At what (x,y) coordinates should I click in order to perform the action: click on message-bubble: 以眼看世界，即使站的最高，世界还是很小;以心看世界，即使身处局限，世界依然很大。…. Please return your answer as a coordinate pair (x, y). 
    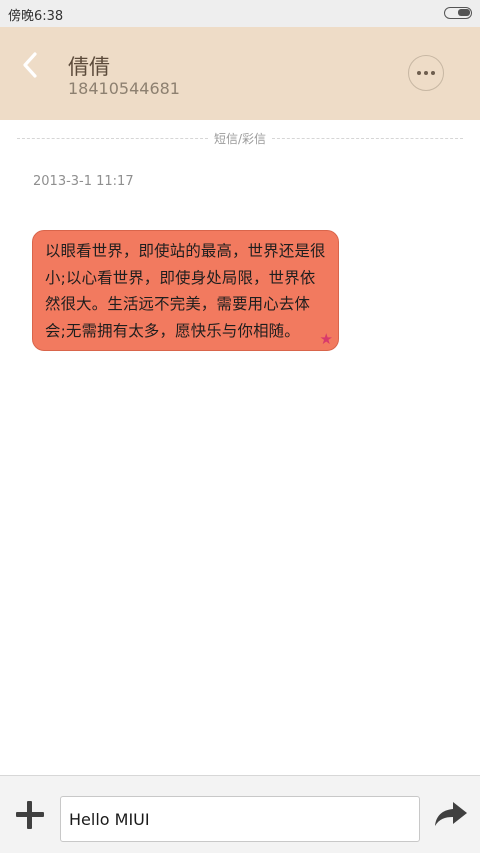
    Looking at the image, I should click on (185, 290).